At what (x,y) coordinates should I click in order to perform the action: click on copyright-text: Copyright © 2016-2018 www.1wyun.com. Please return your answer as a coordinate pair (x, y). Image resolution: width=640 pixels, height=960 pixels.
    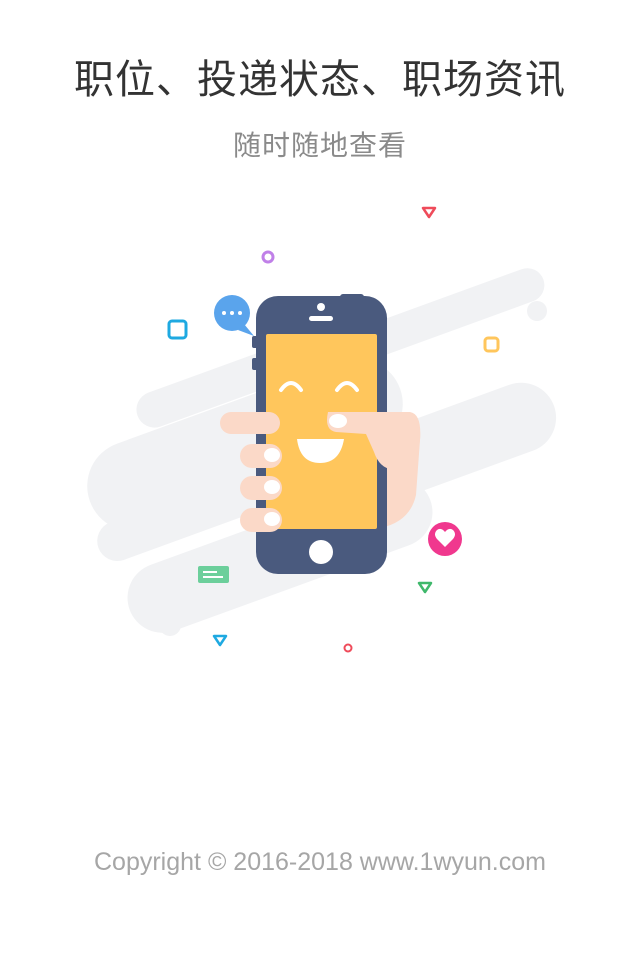
    Looking at the image, I should click on (320, 862).